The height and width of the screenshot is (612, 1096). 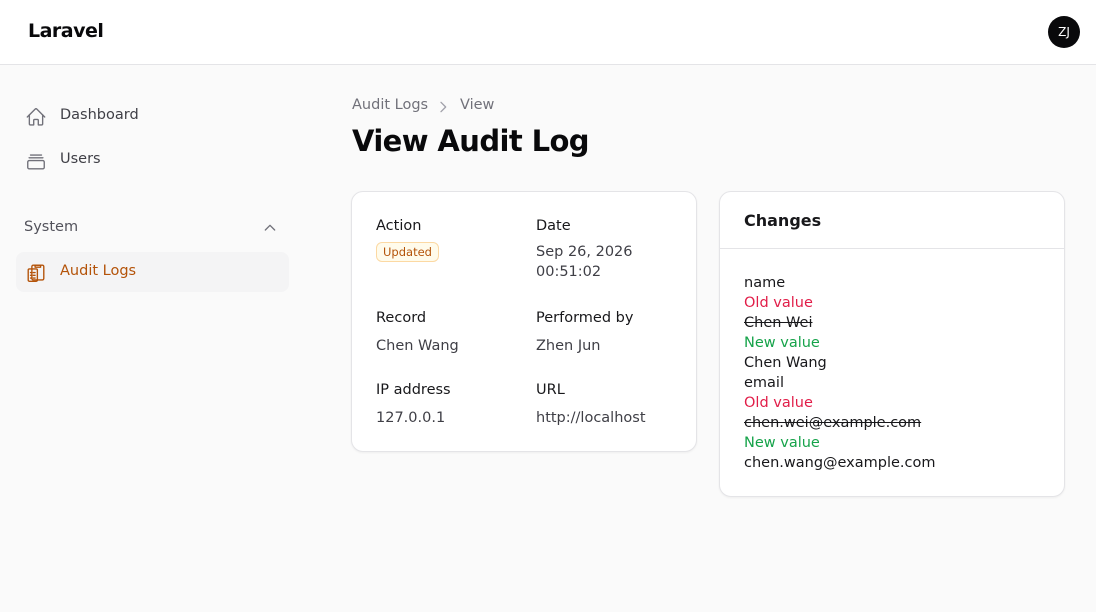 What do you see at coordinates (584, 252) in the screenshot?
I see `date-value: Sep 26, 2026` at bounding box center [584, 252].